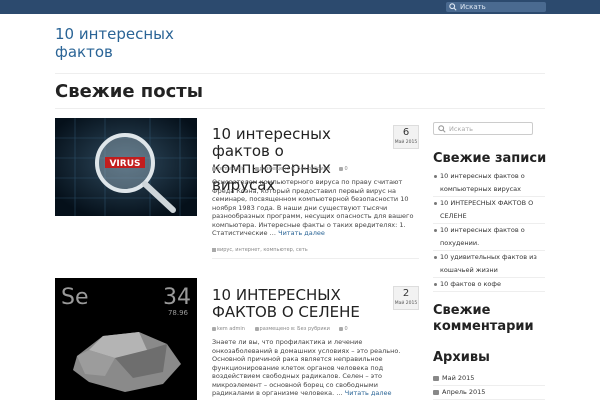 The height and width of the screenshot is (400, 600). I want to click on post-date-badge: 2 Май 2015, so click(406, 298).